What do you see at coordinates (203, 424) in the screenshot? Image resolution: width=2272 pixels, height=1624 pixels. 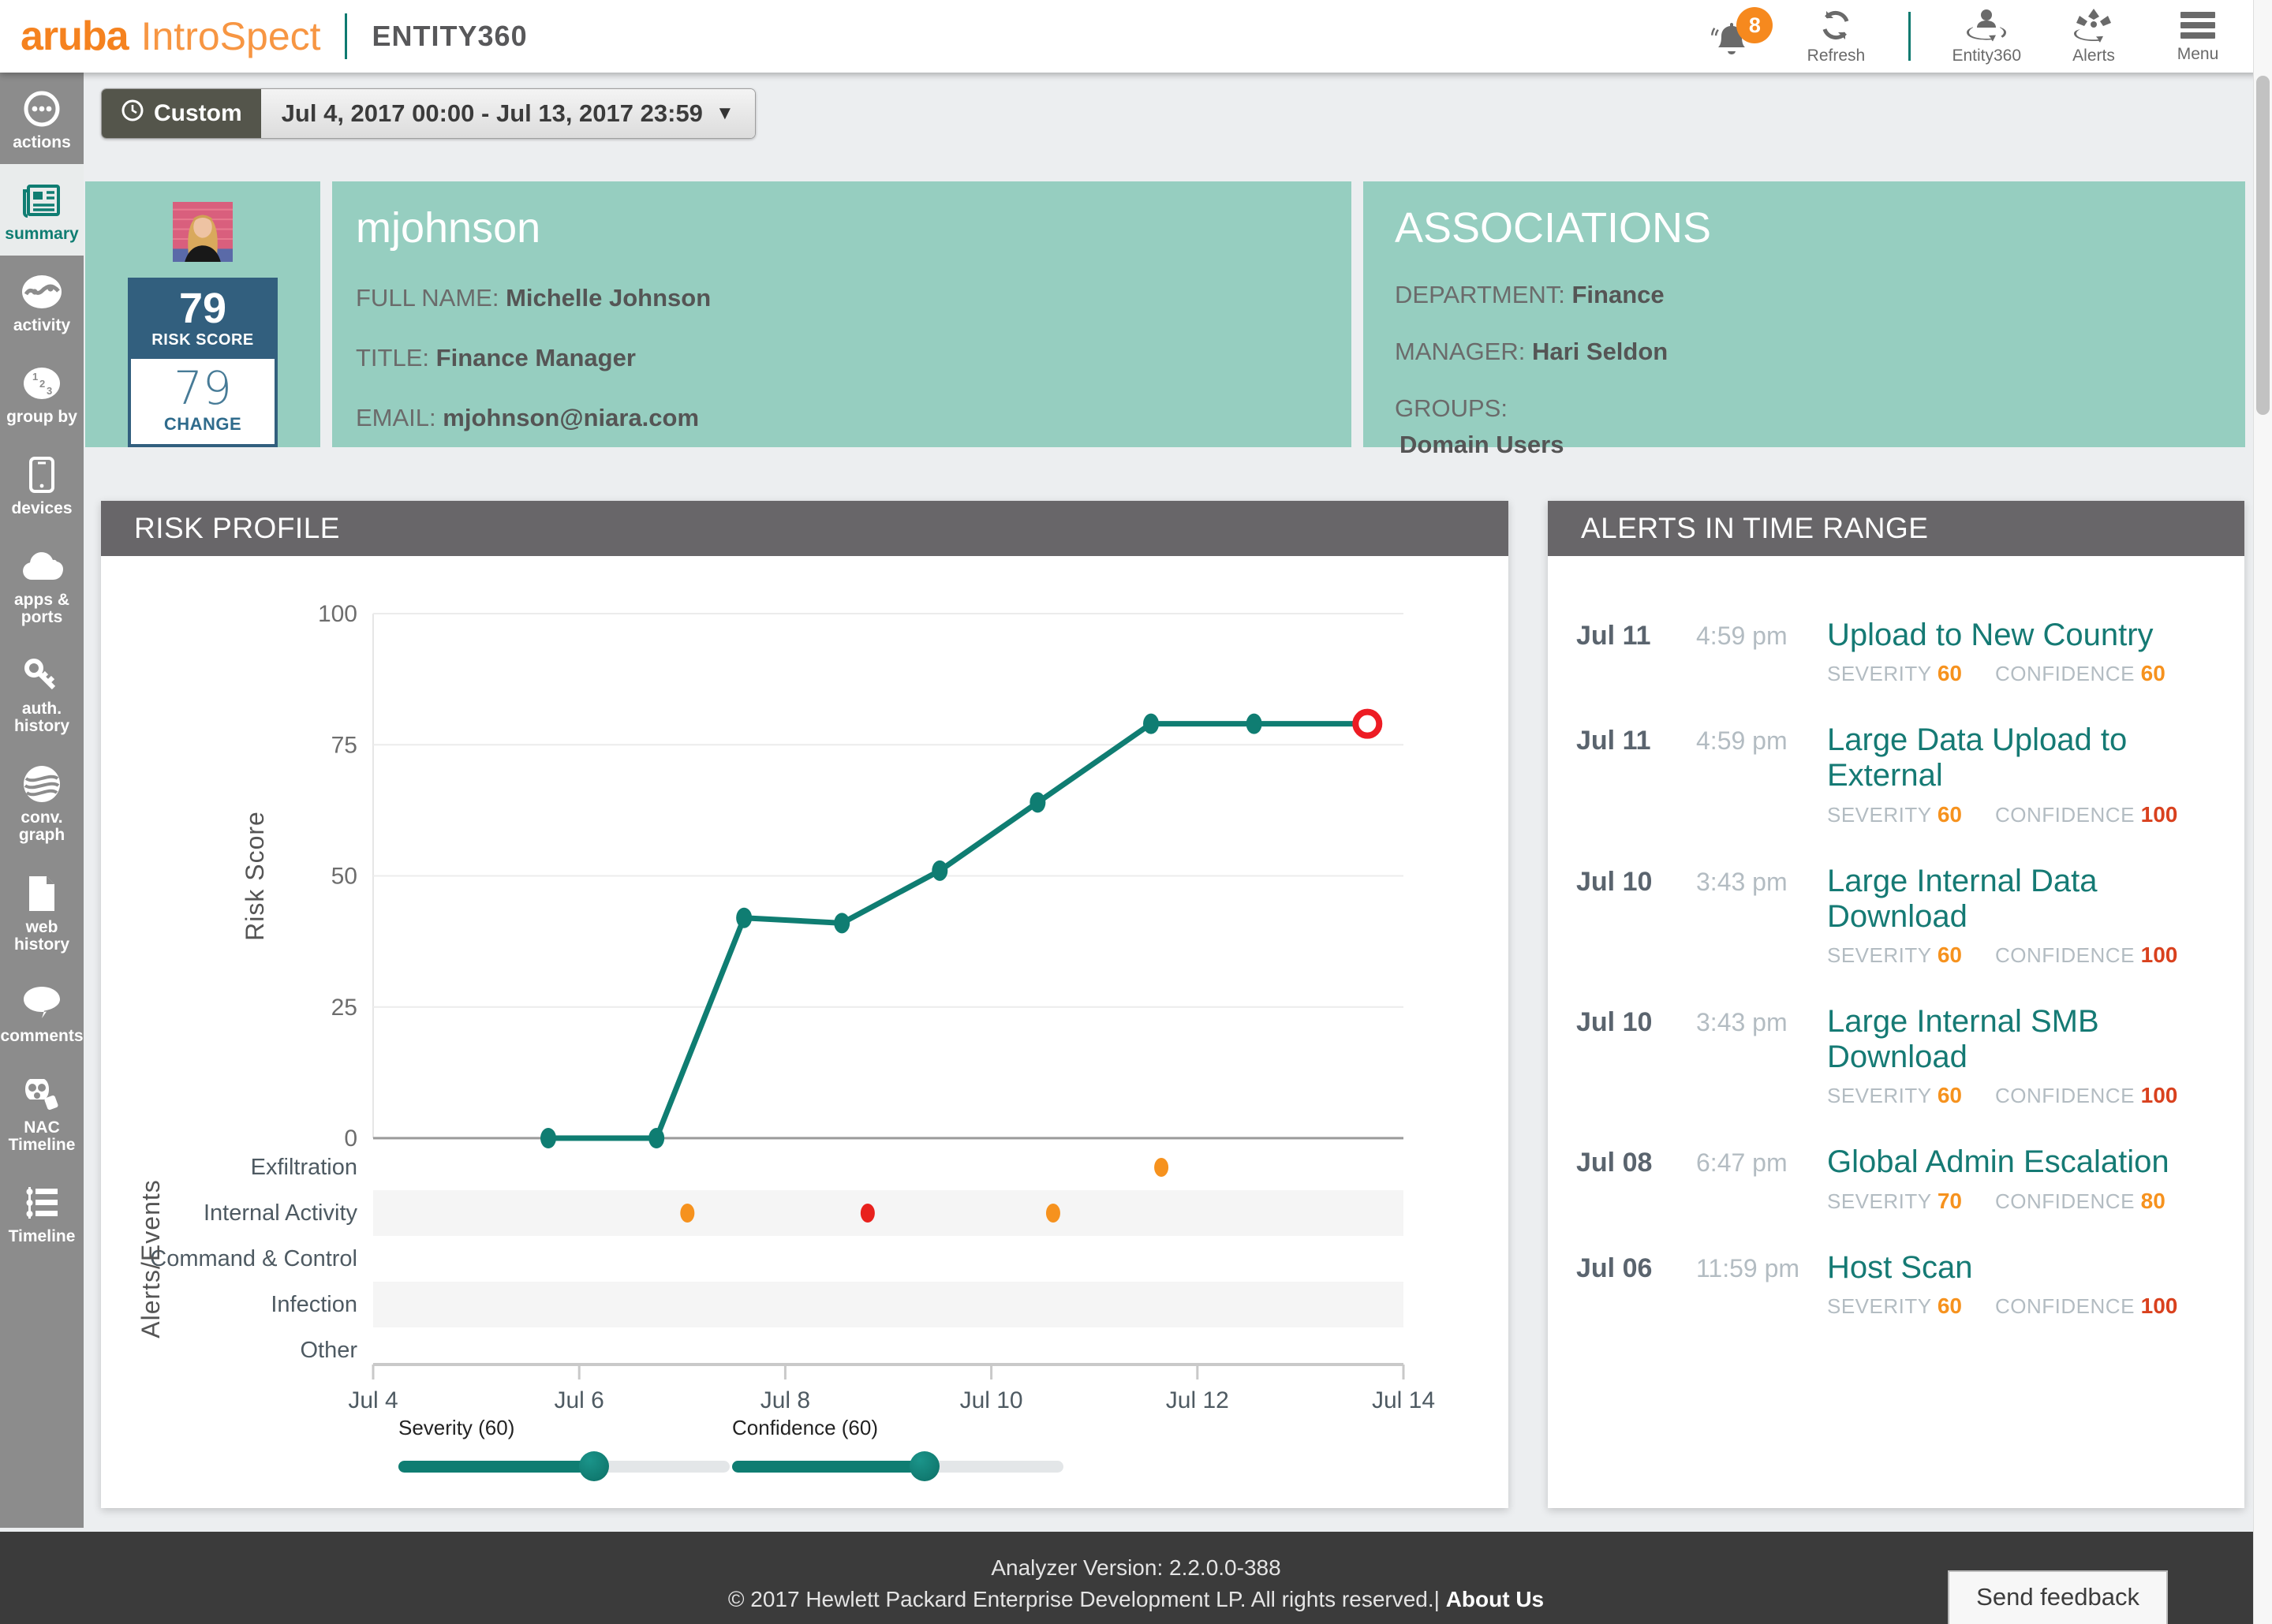 I see `risk-change-label: CHANGE` at bounding box center [203, 424].